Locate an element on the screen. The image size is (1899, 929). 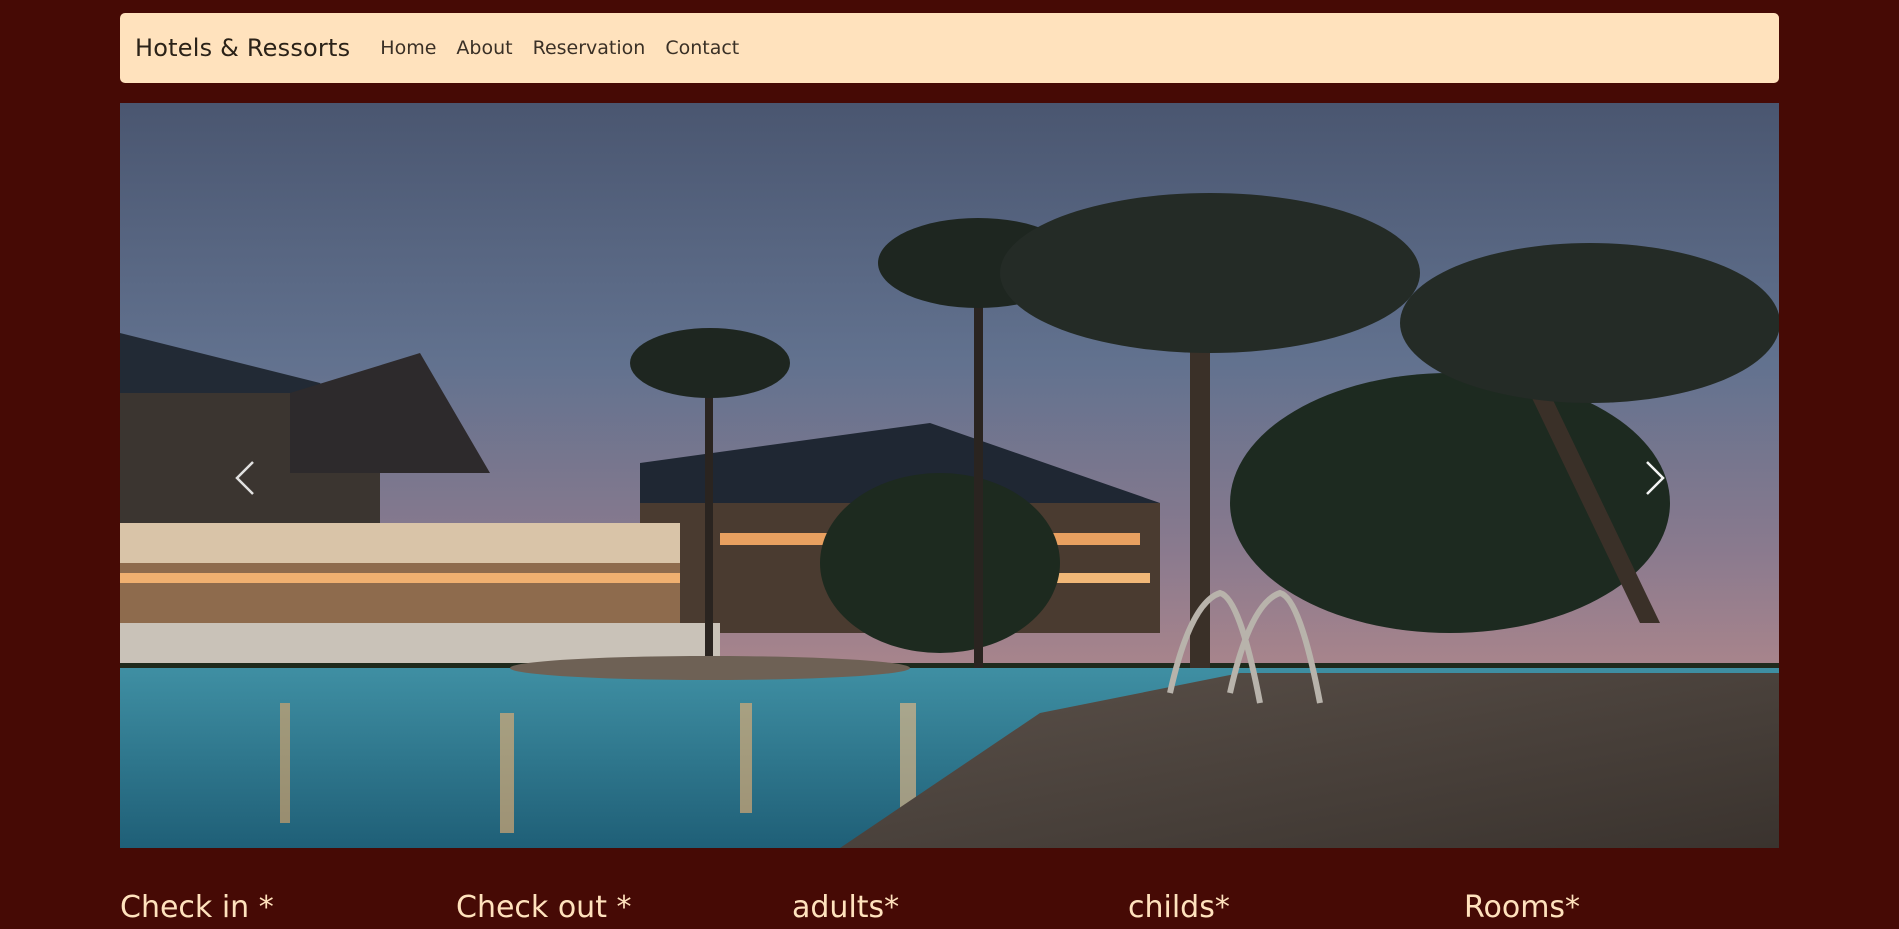
chevron-left-icon is located at coordinates (244, 478).